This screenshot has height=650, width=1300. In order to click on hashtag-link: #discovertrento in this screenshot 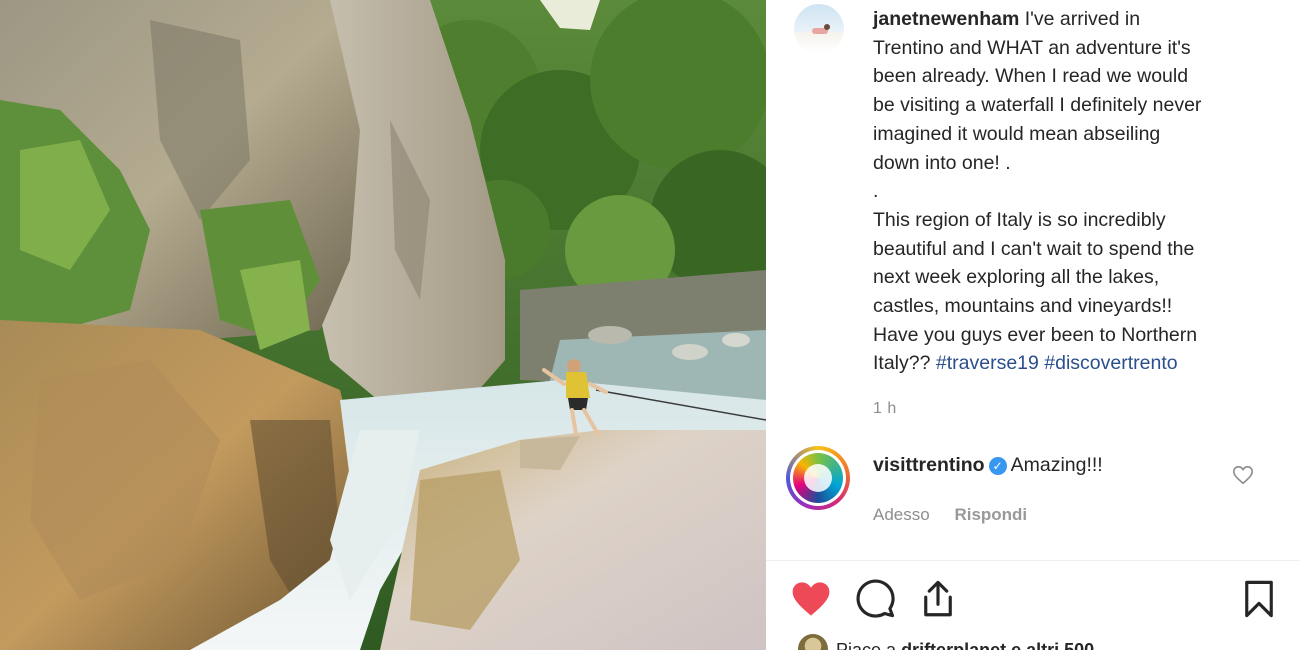, I will do `click(1110, 363)`.